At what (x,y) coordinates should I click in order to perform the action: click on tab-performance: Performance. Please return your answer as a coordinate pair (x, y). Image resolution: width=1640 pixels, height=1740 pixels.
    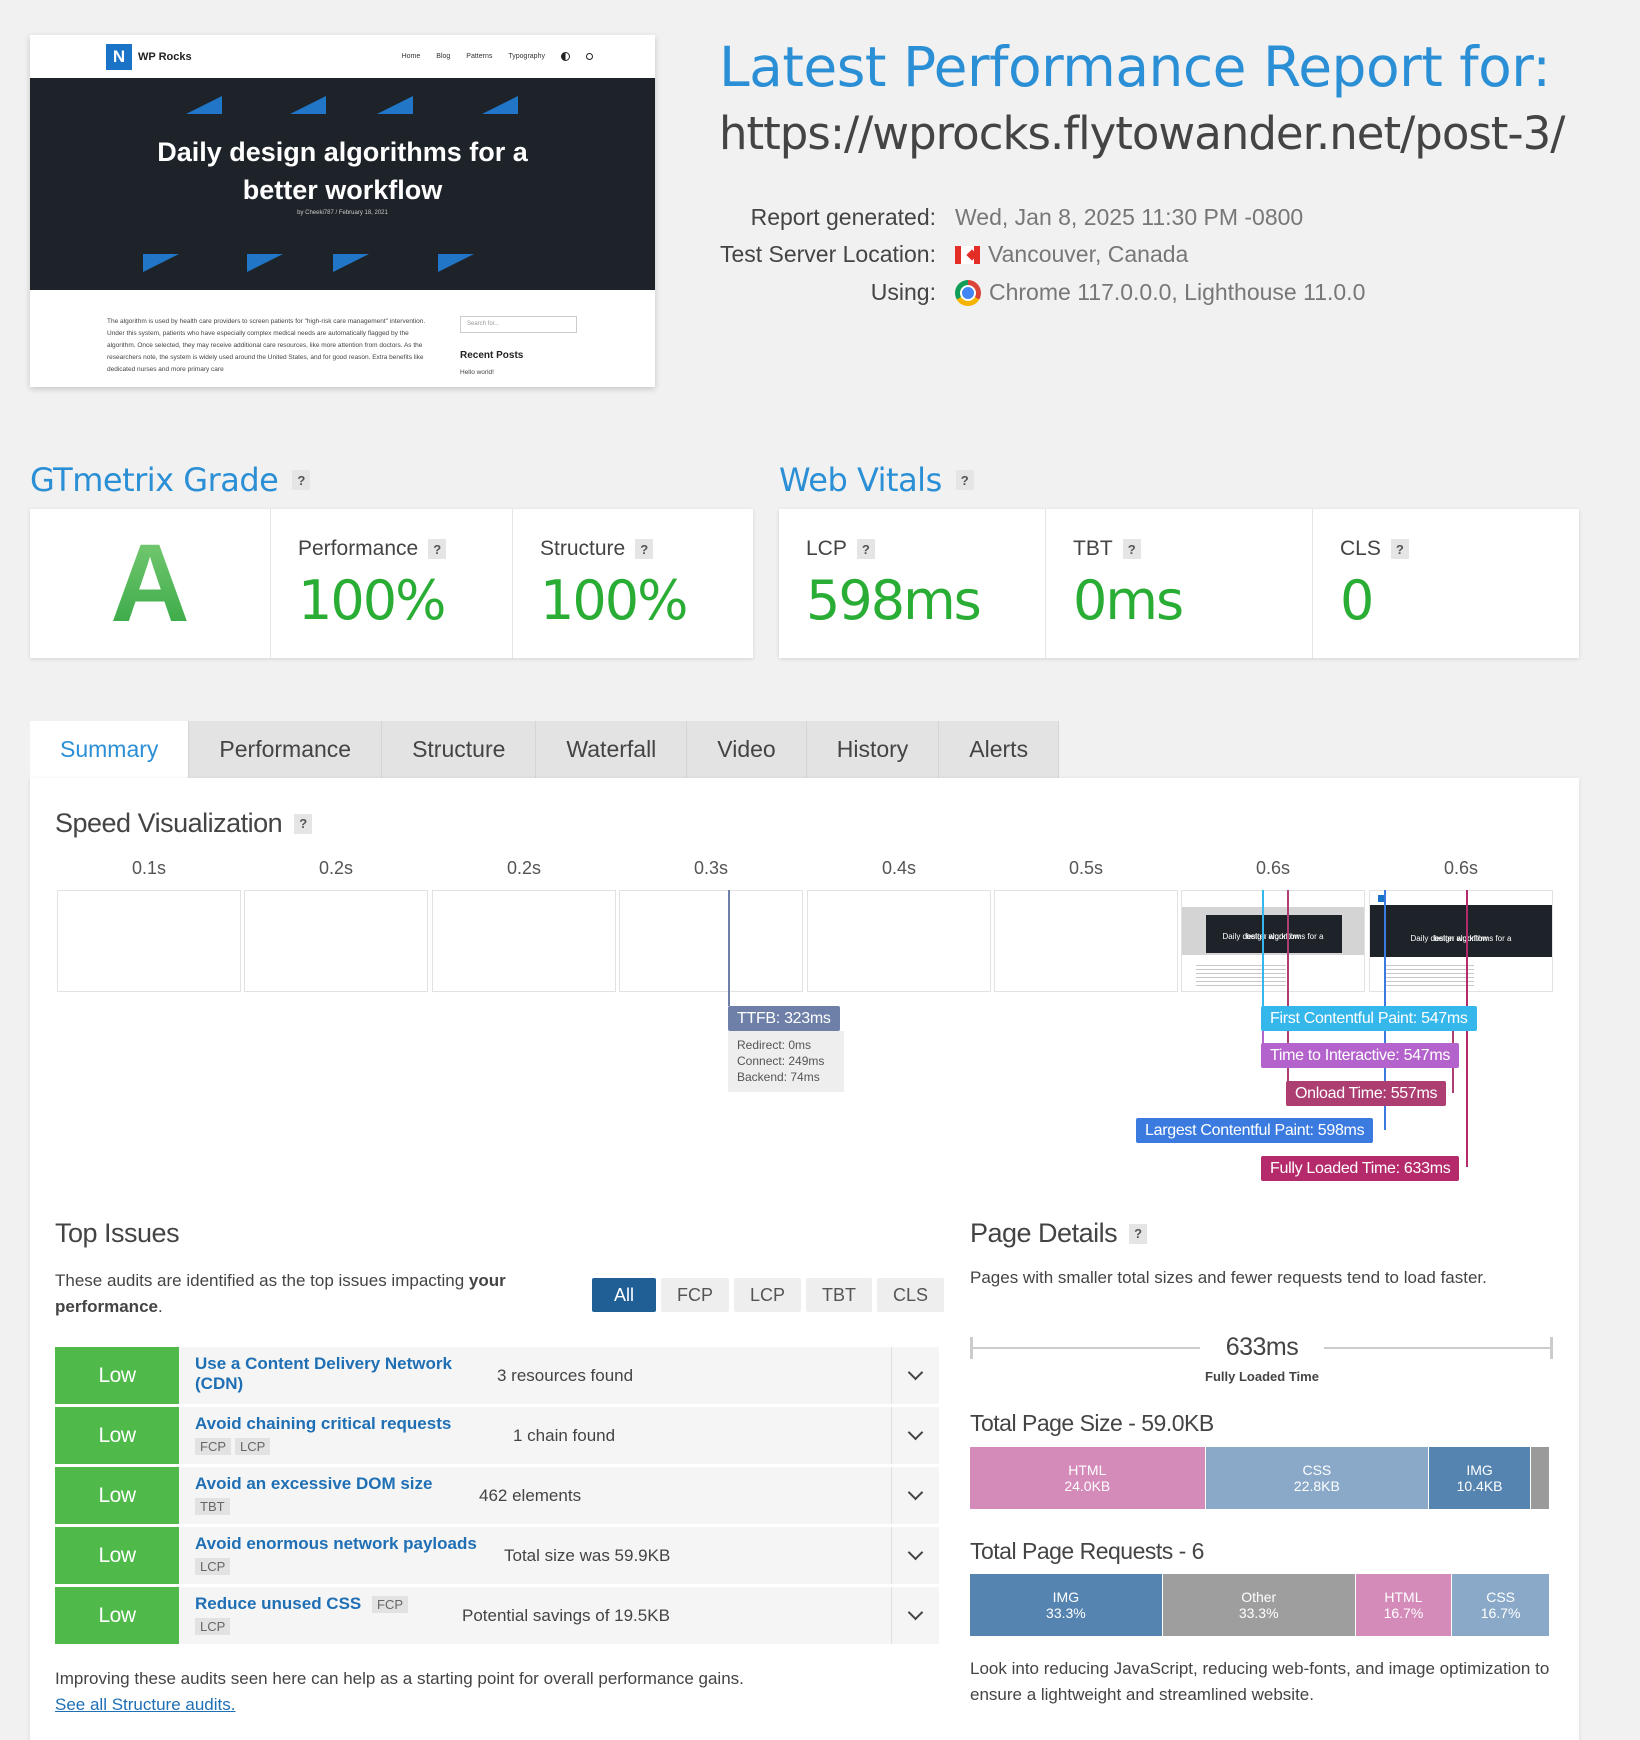
    Looking at the image, I should click on (286, 749).